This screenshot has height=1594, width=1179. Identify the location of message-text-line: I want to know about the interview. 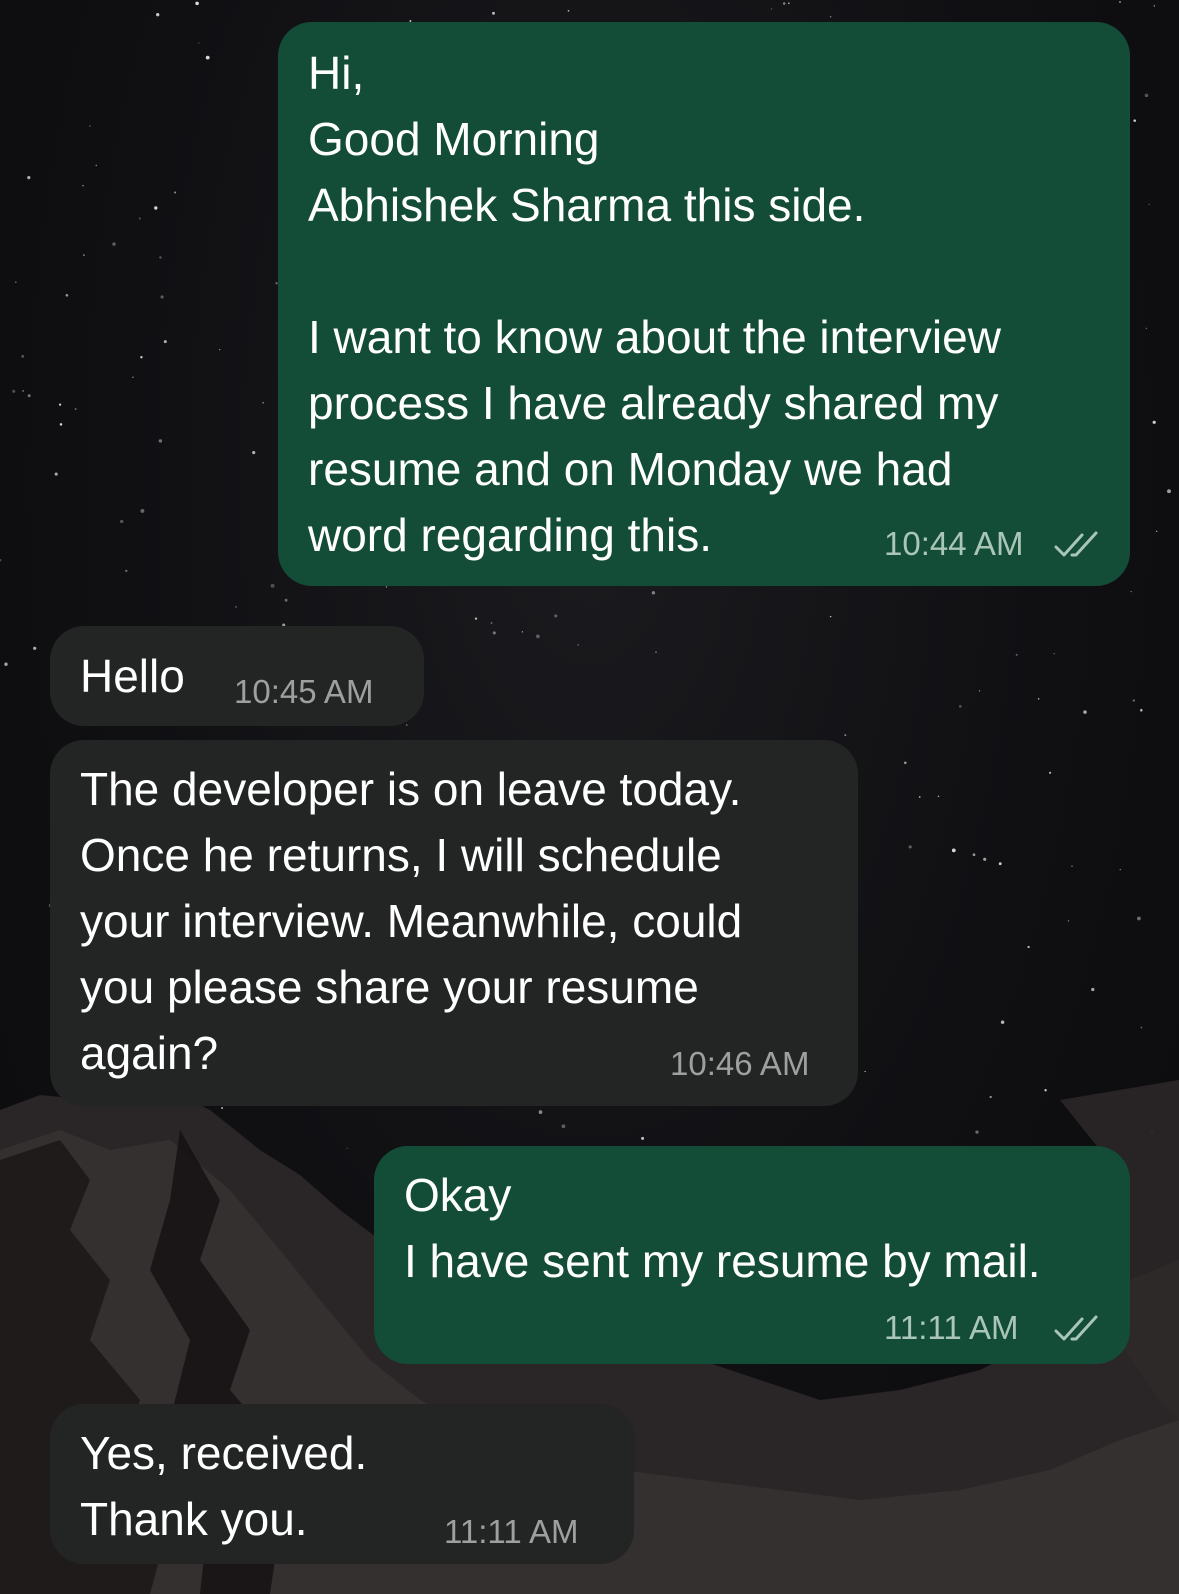
(654, 337).